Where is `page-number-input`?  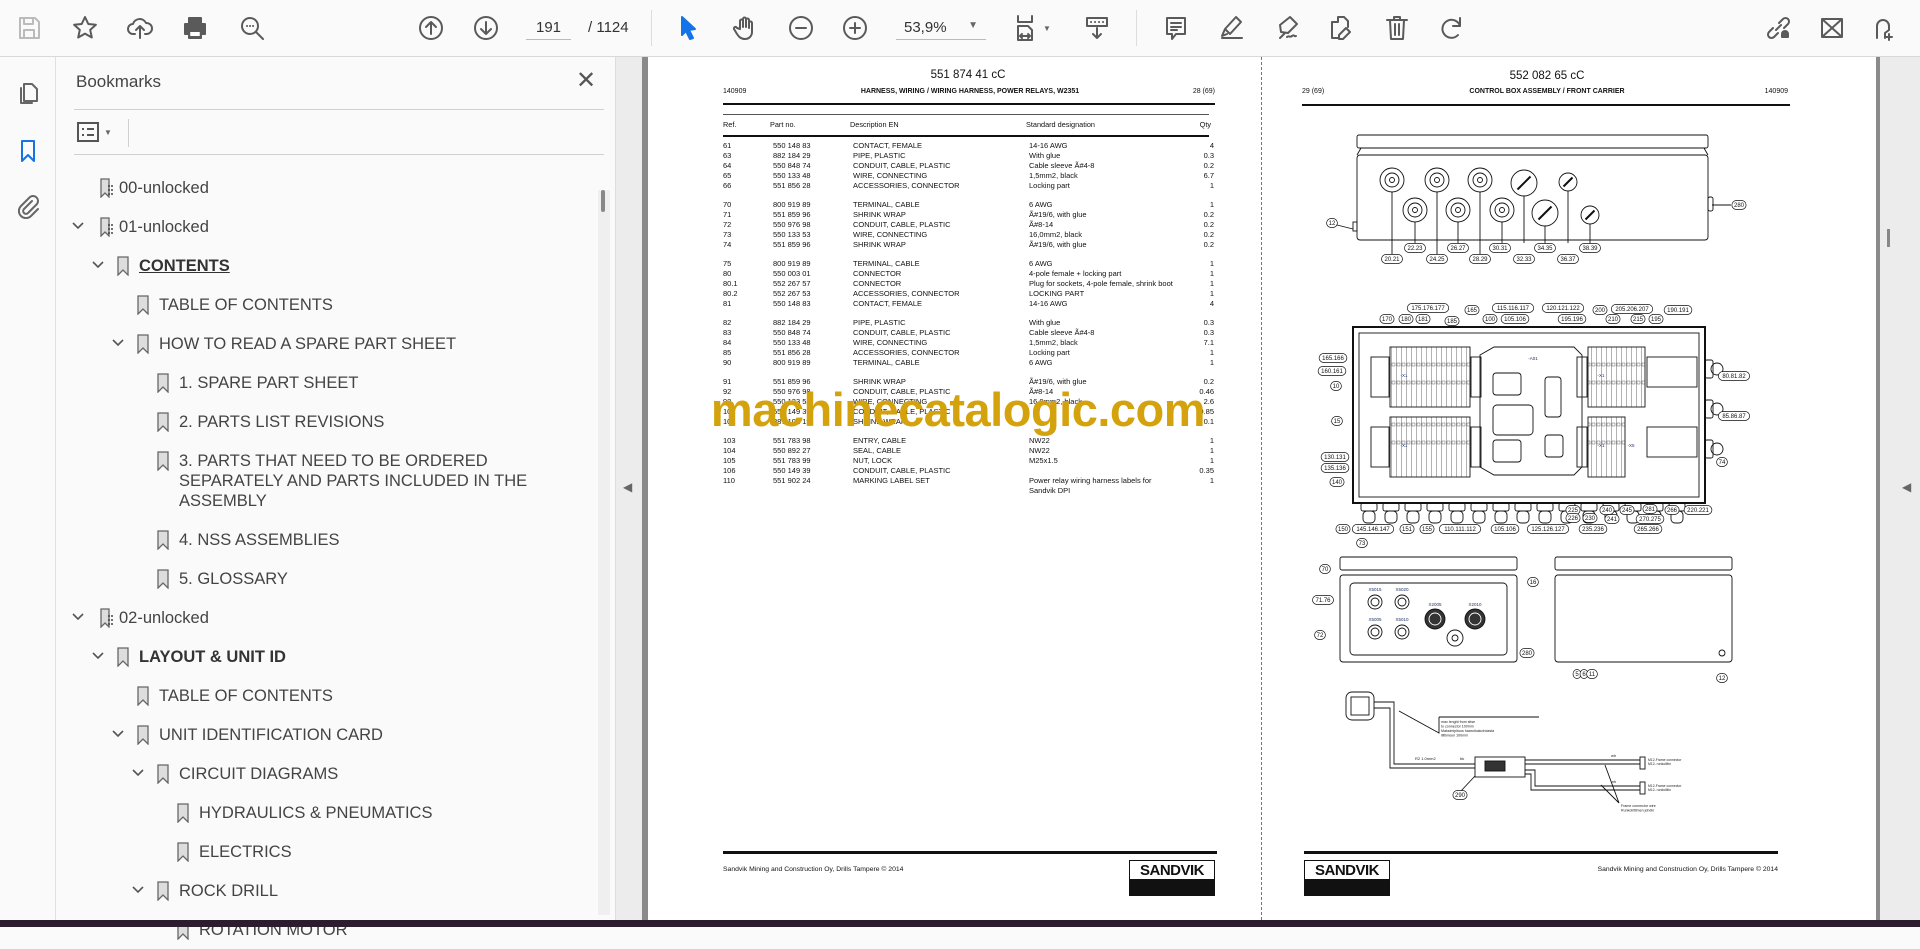
page-number-input is located at coordinates (548, 28).